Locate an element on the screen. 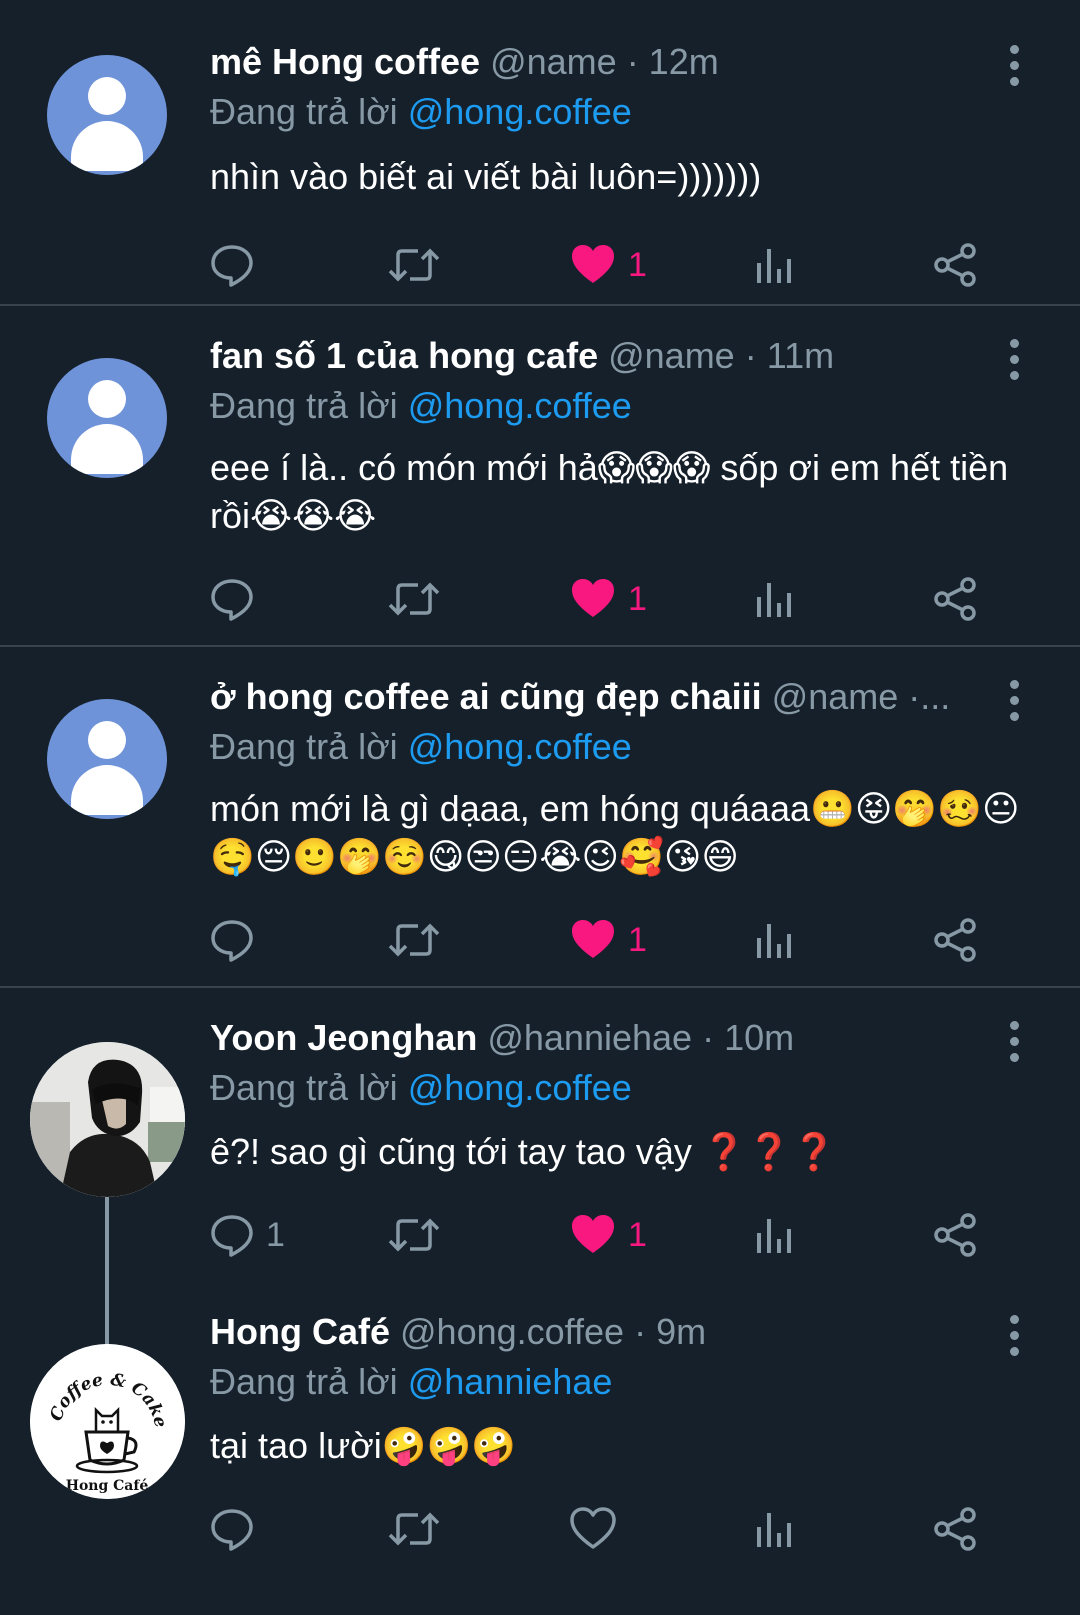  cafe-logo: Coffee & Cake Hong Café is located at coordinates (107, 1421).